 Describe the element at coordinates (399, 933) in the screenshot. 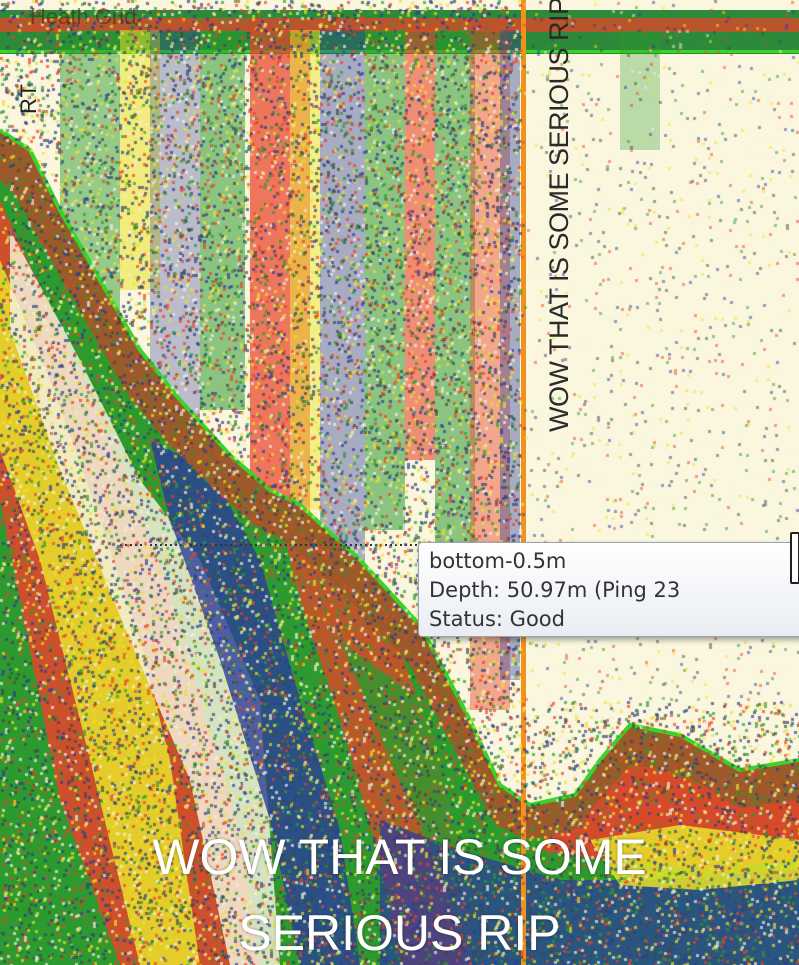

I see `caption-line-2: SERIOUS RIP` at that location.